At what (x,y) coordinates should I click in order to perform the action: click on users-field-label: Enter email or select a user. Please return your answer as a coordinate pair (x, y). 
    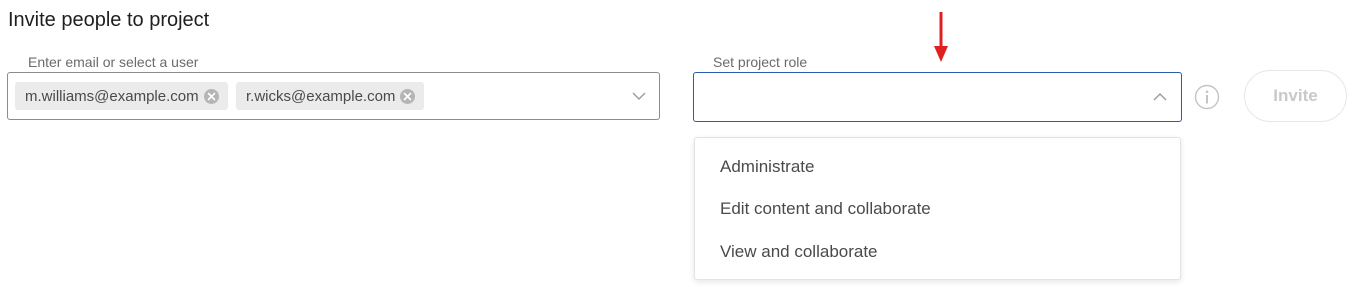
    Looking at the image, I should click on (113, 62).